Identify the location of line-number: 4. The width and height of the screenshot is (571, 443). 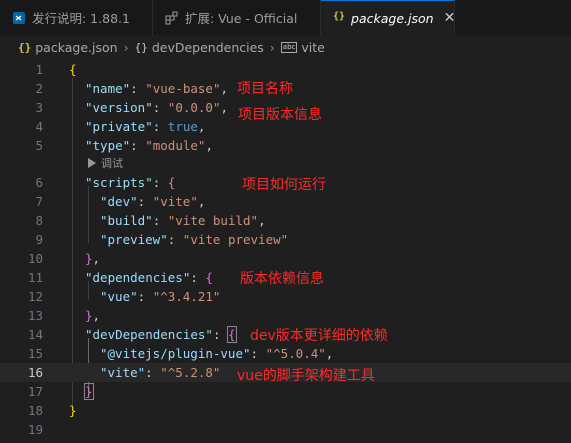
(39, 126).